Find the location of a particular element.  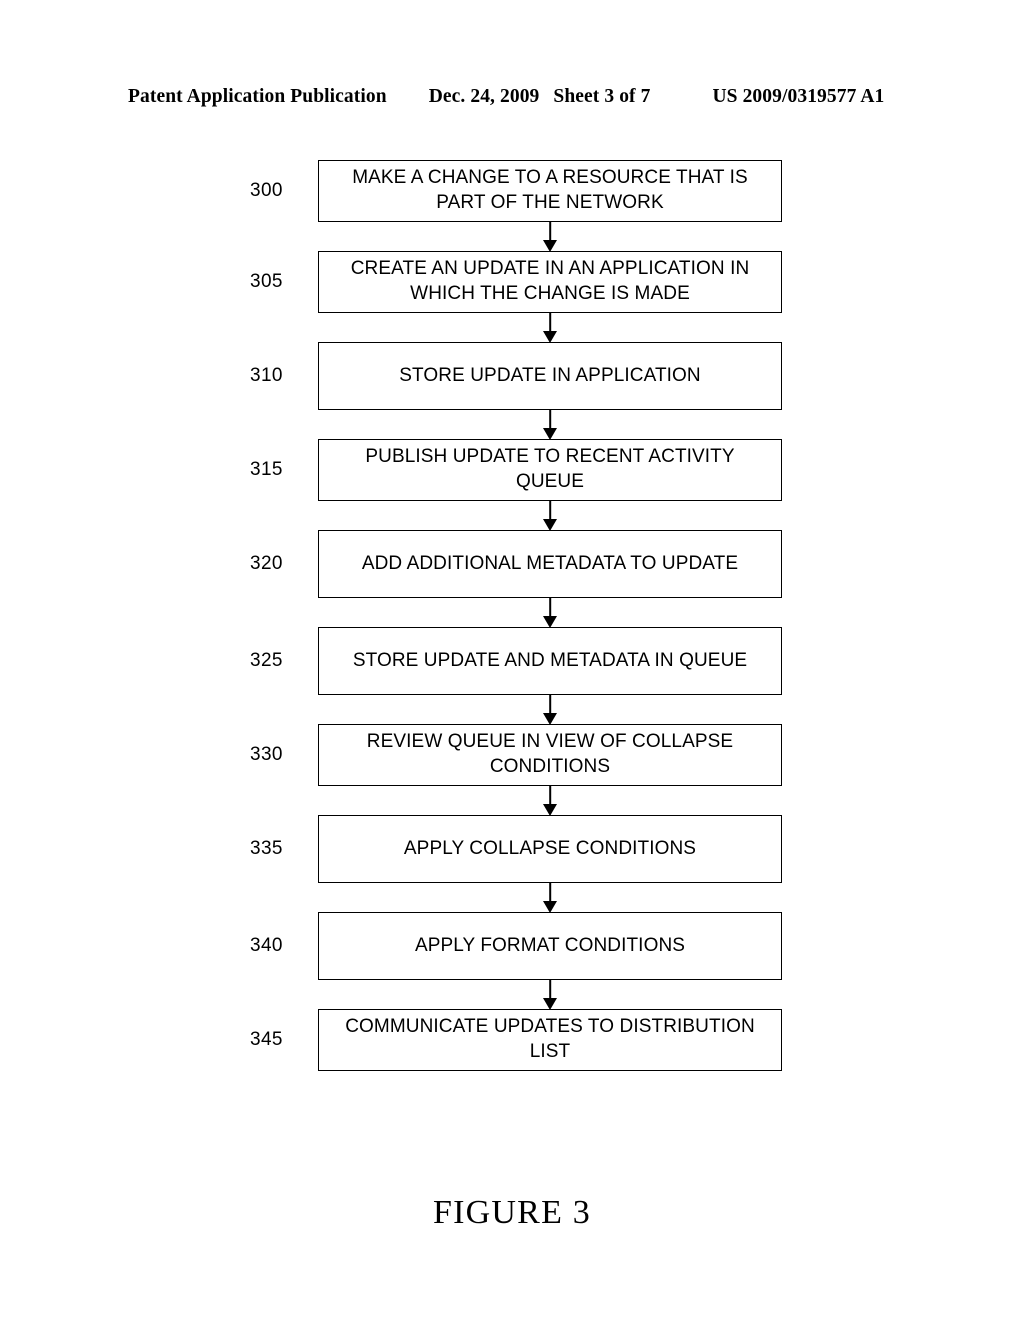

flow-step-310: 310 STORE UPDATE IN APPLICATION is located at coordinates (515, 376).